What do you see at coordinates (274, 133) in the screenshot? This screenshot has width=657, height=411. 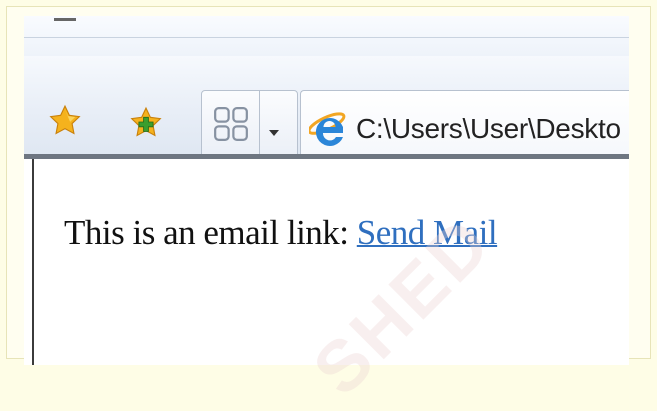 I see `tab-list-dropdown-icon` at bounding box center [274, 133].